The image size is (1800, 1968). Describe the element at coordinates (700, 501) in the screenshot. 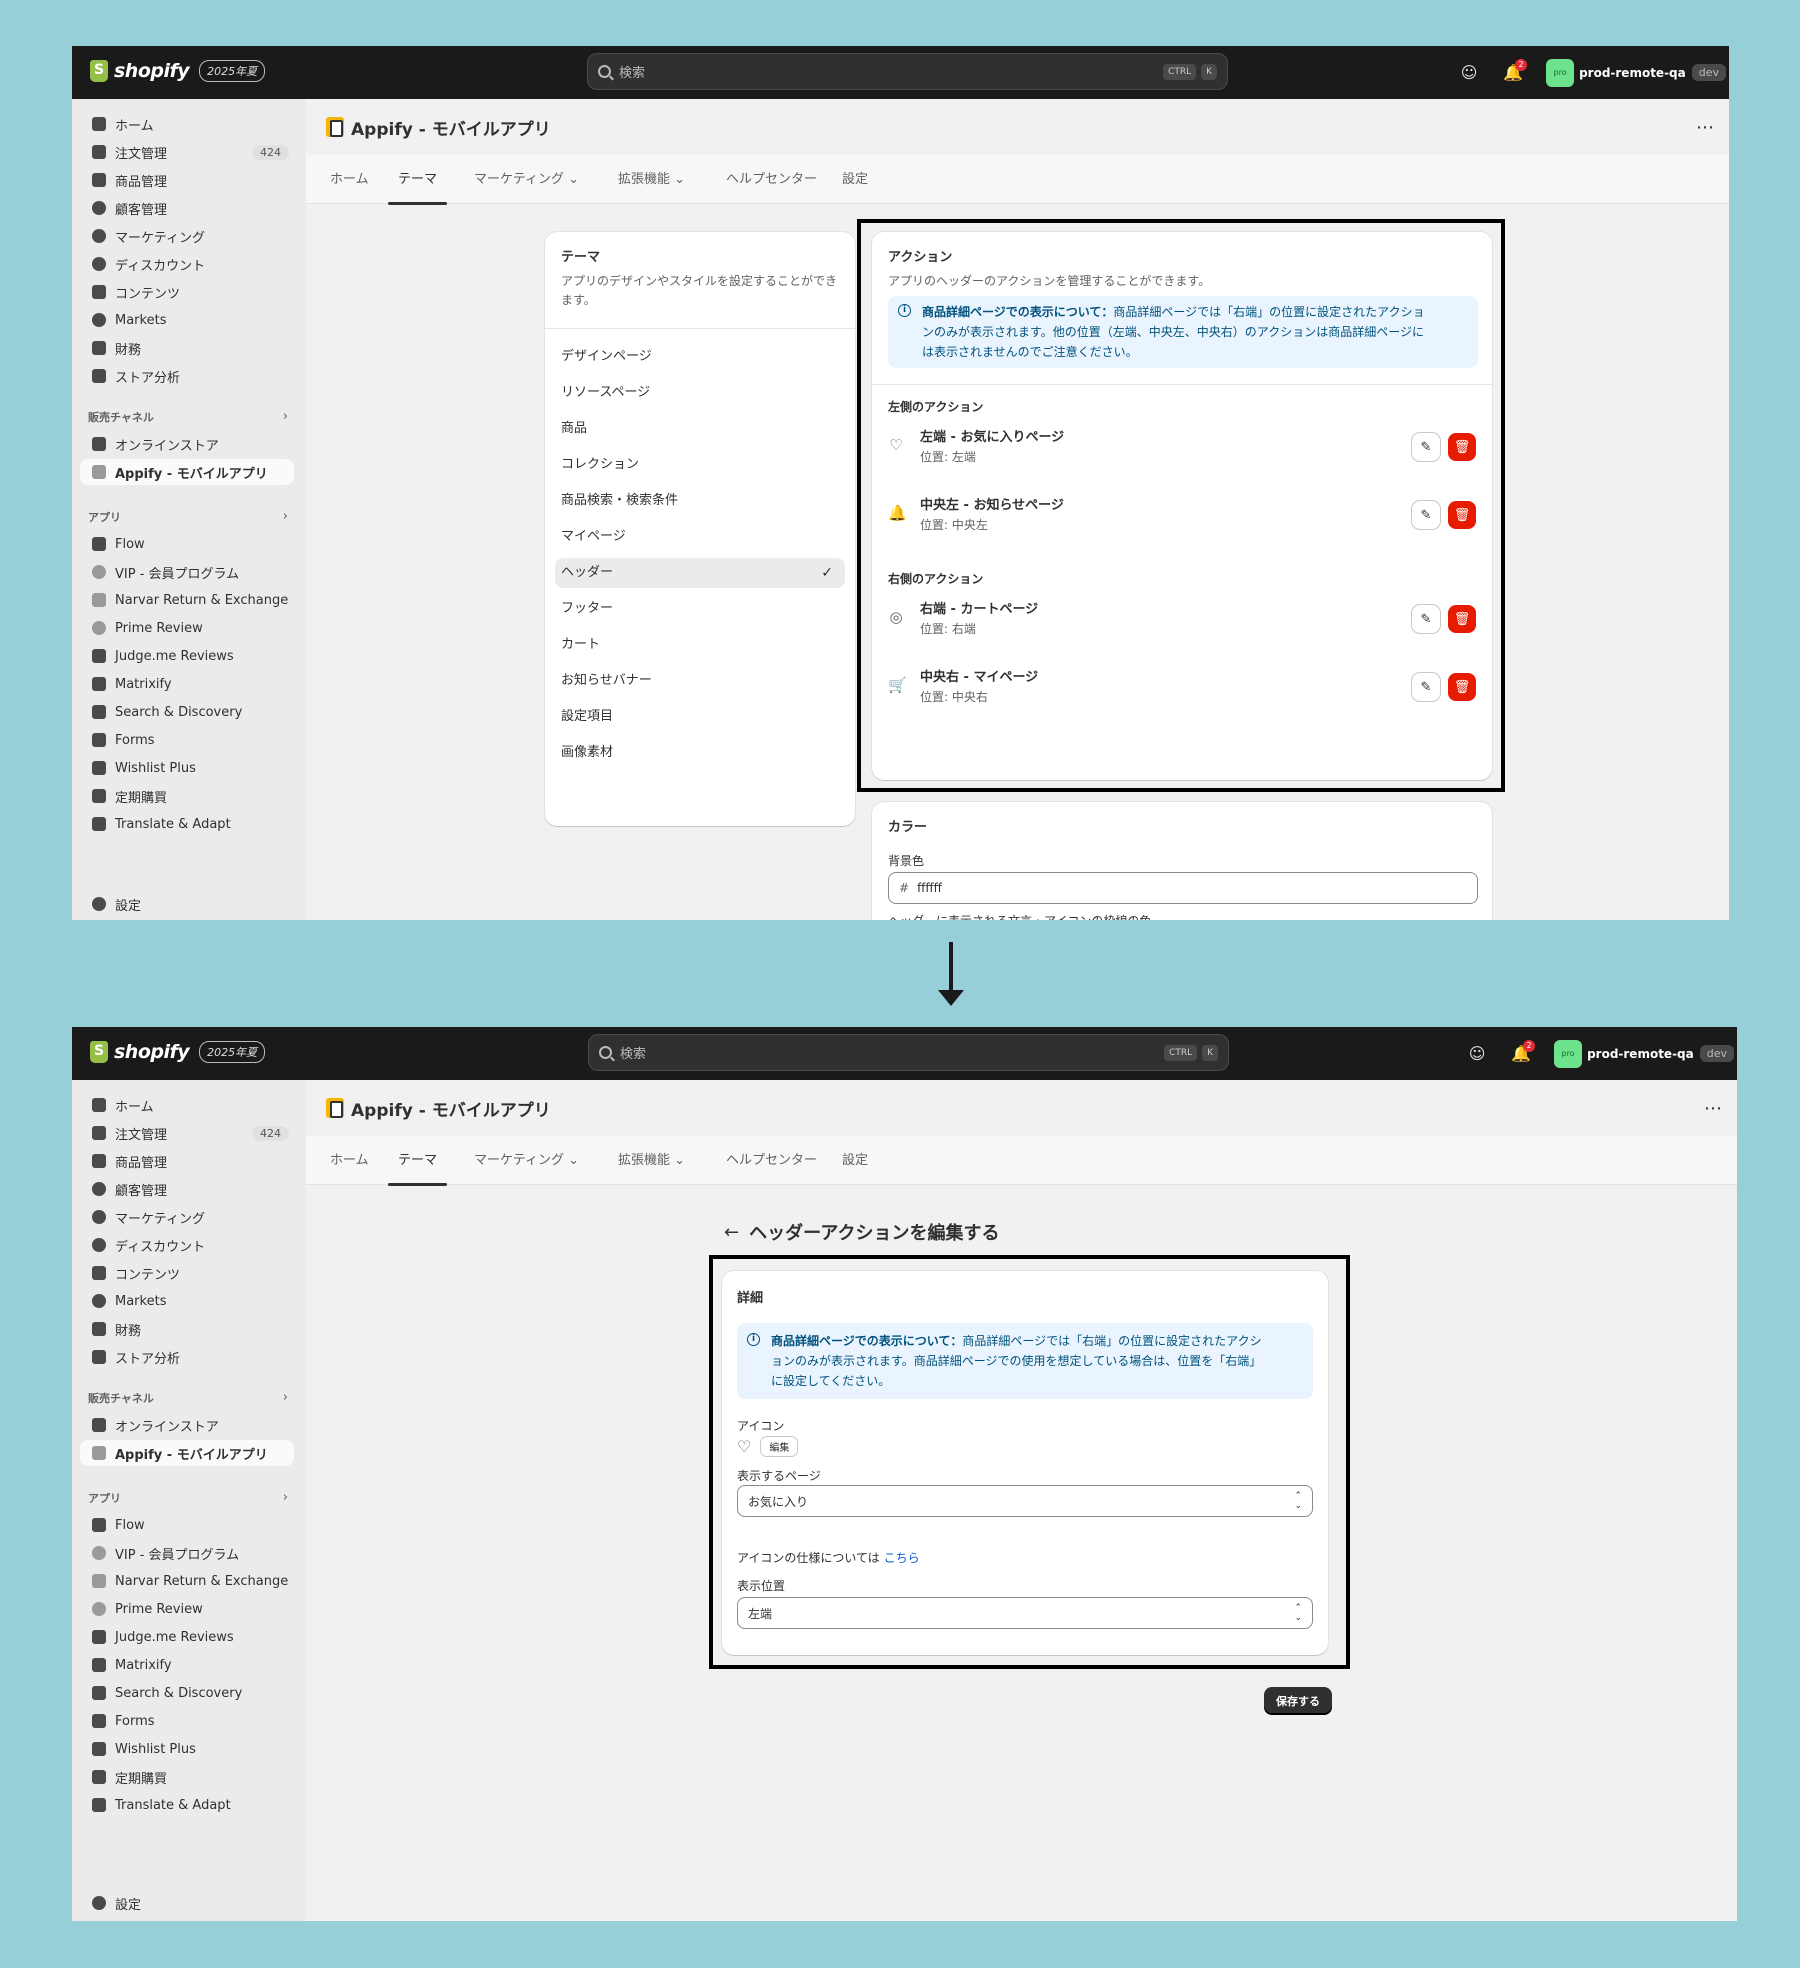

I see `theme-item-product-search: 商品検索・検索条件` at that location.